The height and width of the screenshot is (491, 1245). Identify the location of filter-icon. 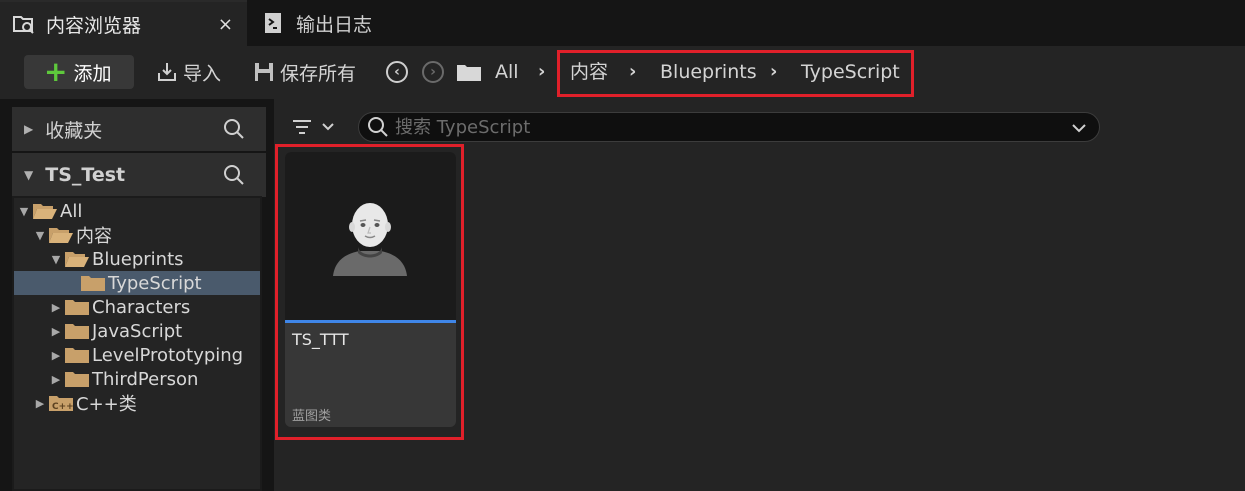
(314, 127).